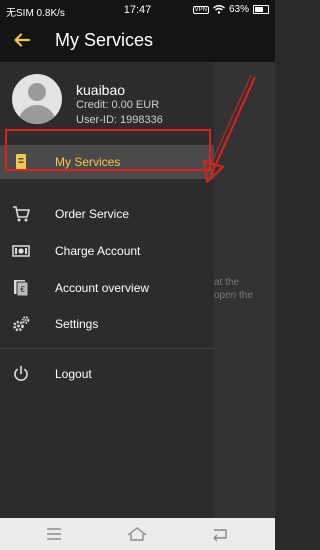 This screenshot has height=550, width=320. What do you see at coordinates (54, 534) in the screenshot?
I see `menu-icon` at bounding box center [54, 534].